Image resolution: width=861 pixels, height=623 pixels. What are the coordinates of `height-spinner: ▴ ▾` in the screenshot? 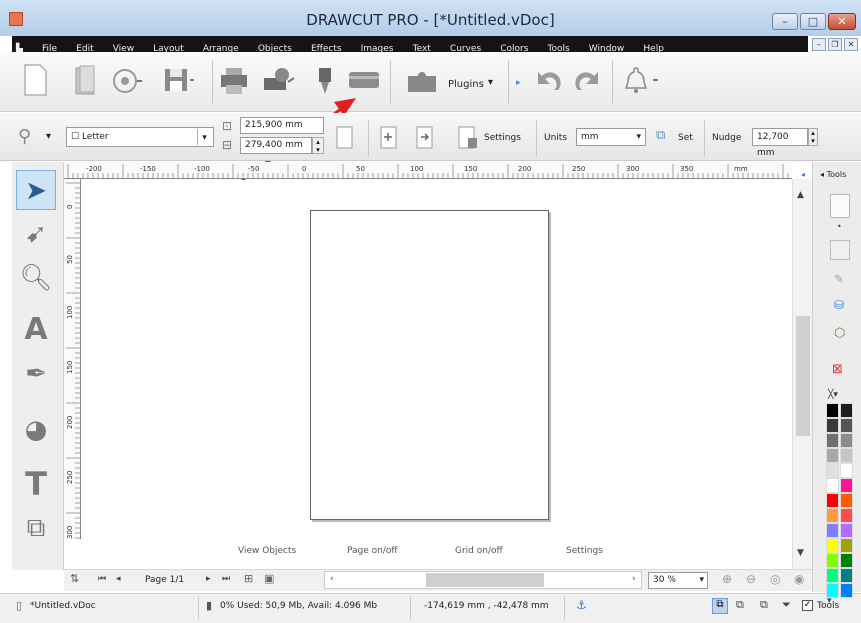 It's located at (318, 145).